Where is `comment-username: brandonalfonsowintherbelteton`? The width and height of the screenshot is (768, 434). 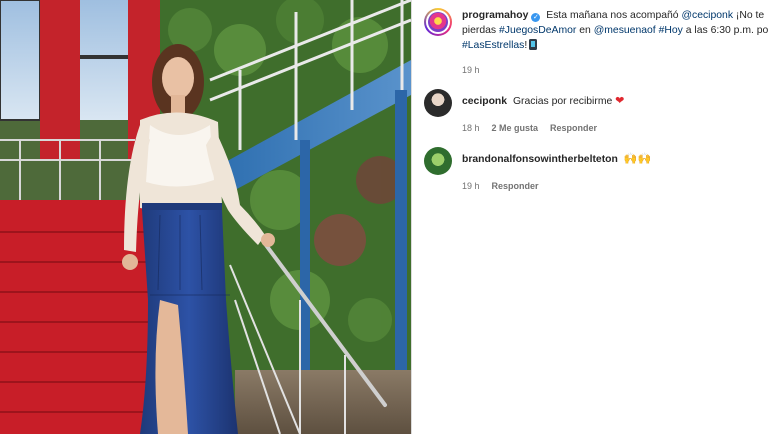
comment-username: brandonalfonsowintherbelteton is located at coordinates (540, 159).